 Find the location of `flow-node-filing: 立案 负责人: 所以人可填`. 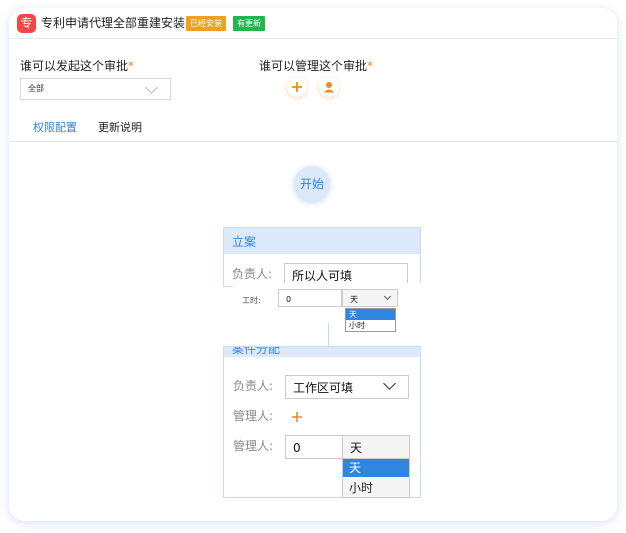

flow-node-filing: 立案 负责人: 所以人可填 is located at coordinates (322, 257).